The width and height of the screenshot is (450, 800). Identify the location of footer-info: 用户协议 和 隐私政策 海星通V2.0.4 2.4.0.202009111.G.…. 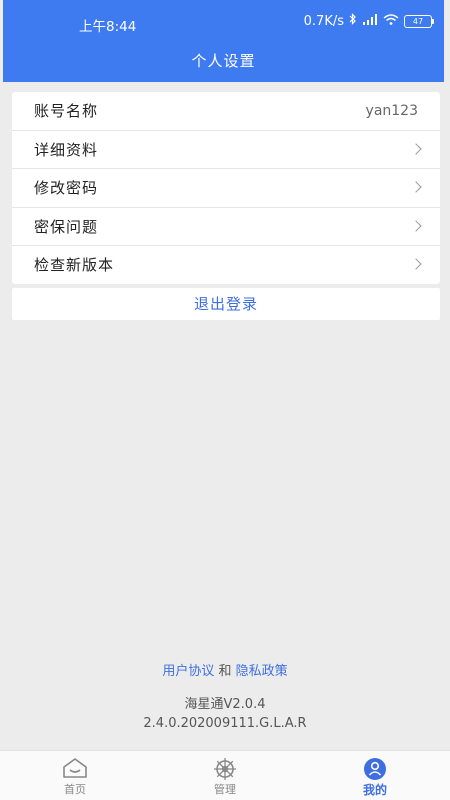
(225, 695).